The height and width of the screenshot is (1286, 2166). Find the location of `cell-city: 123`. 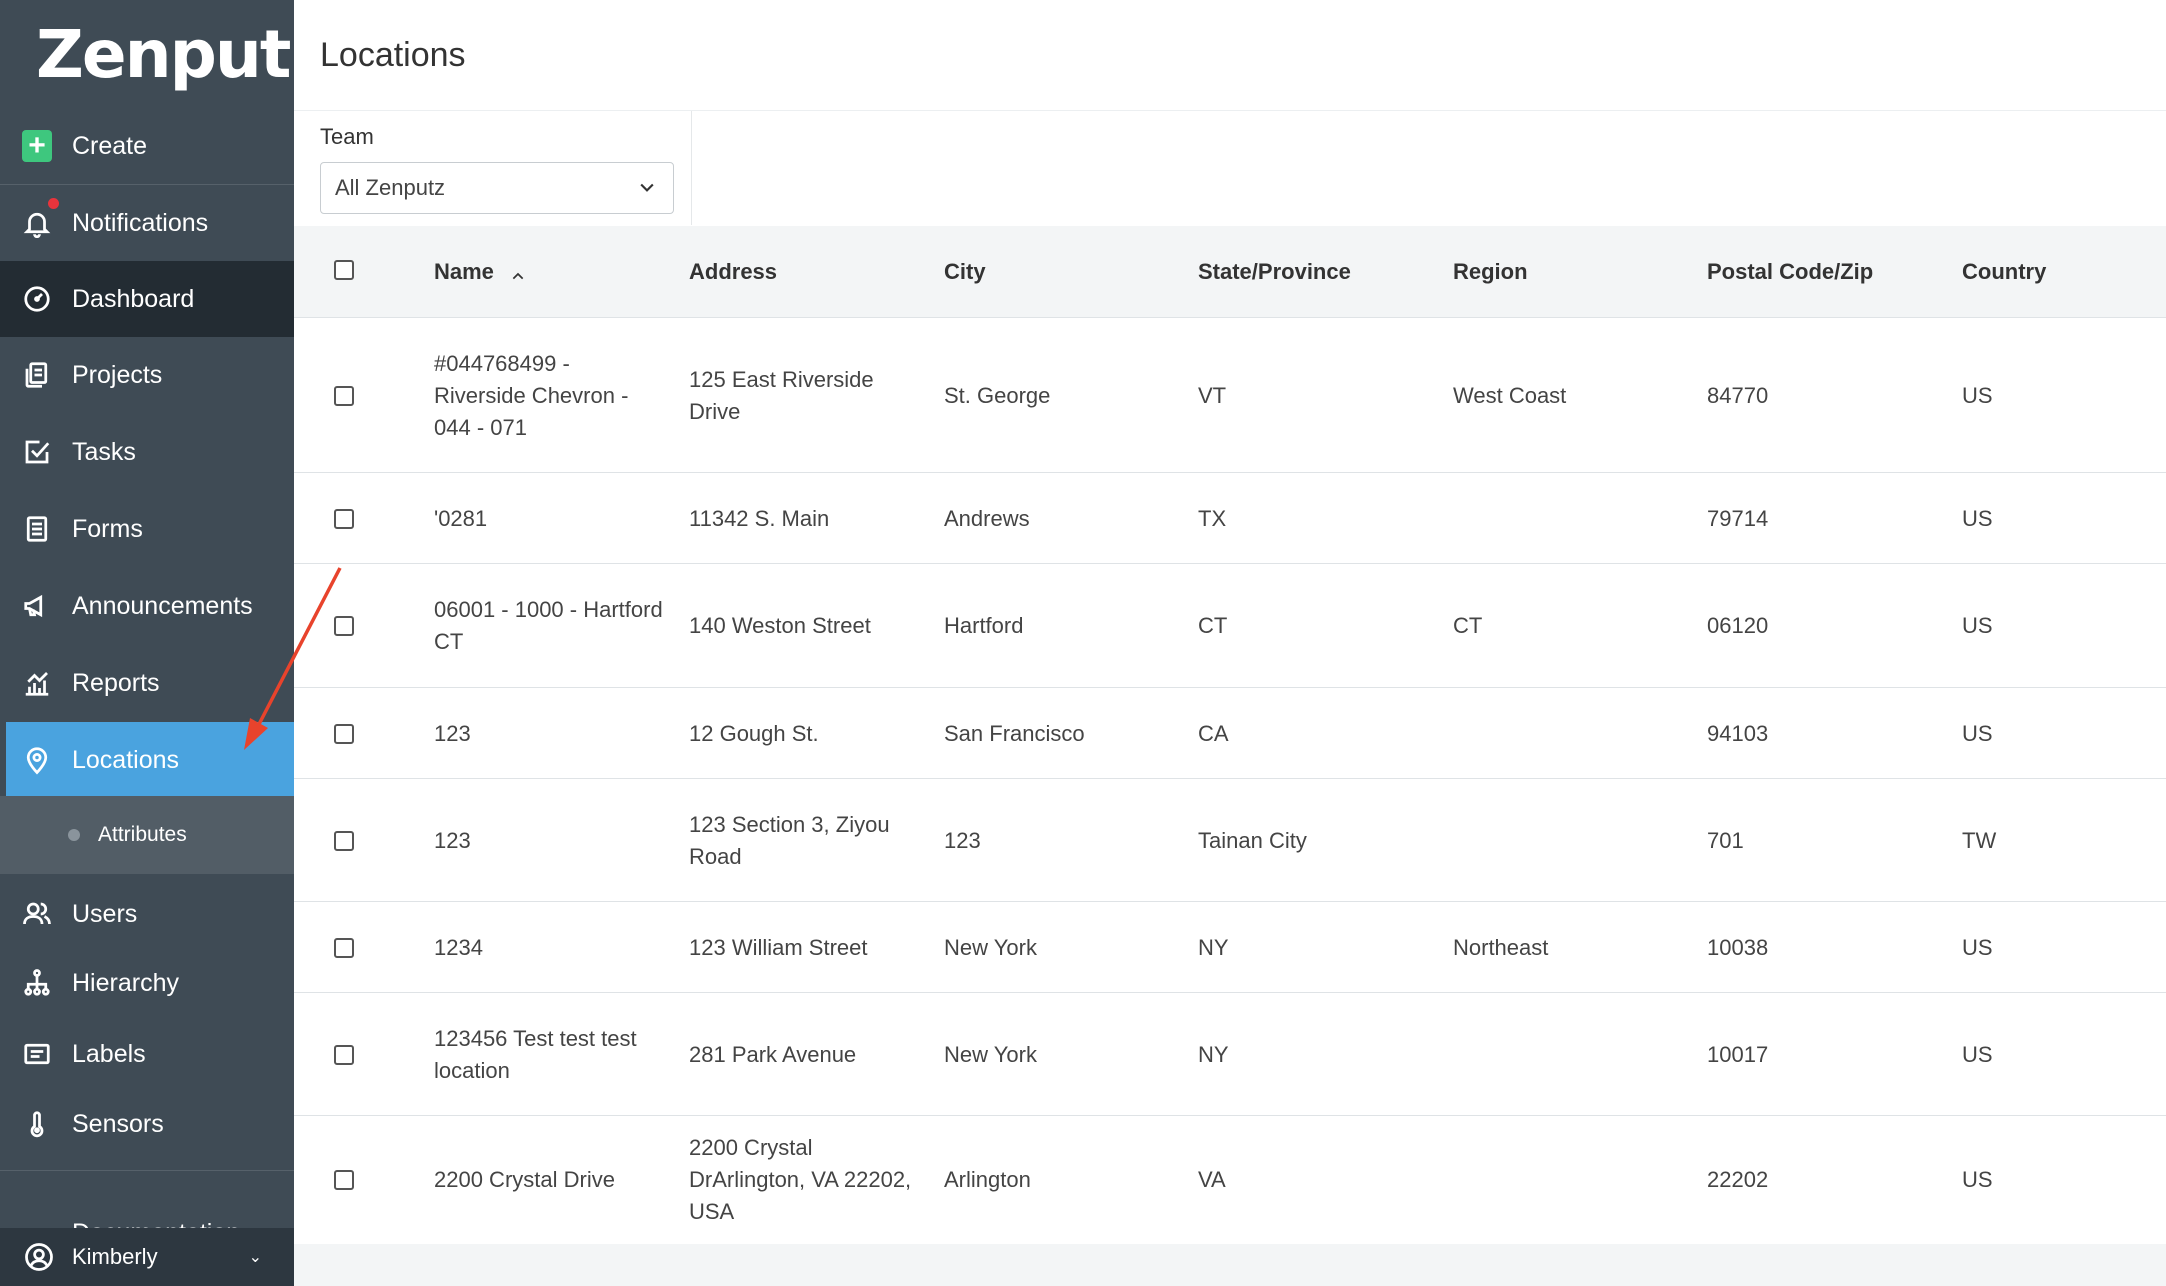

cell-city: 123 is located at coordinates (962, 840).